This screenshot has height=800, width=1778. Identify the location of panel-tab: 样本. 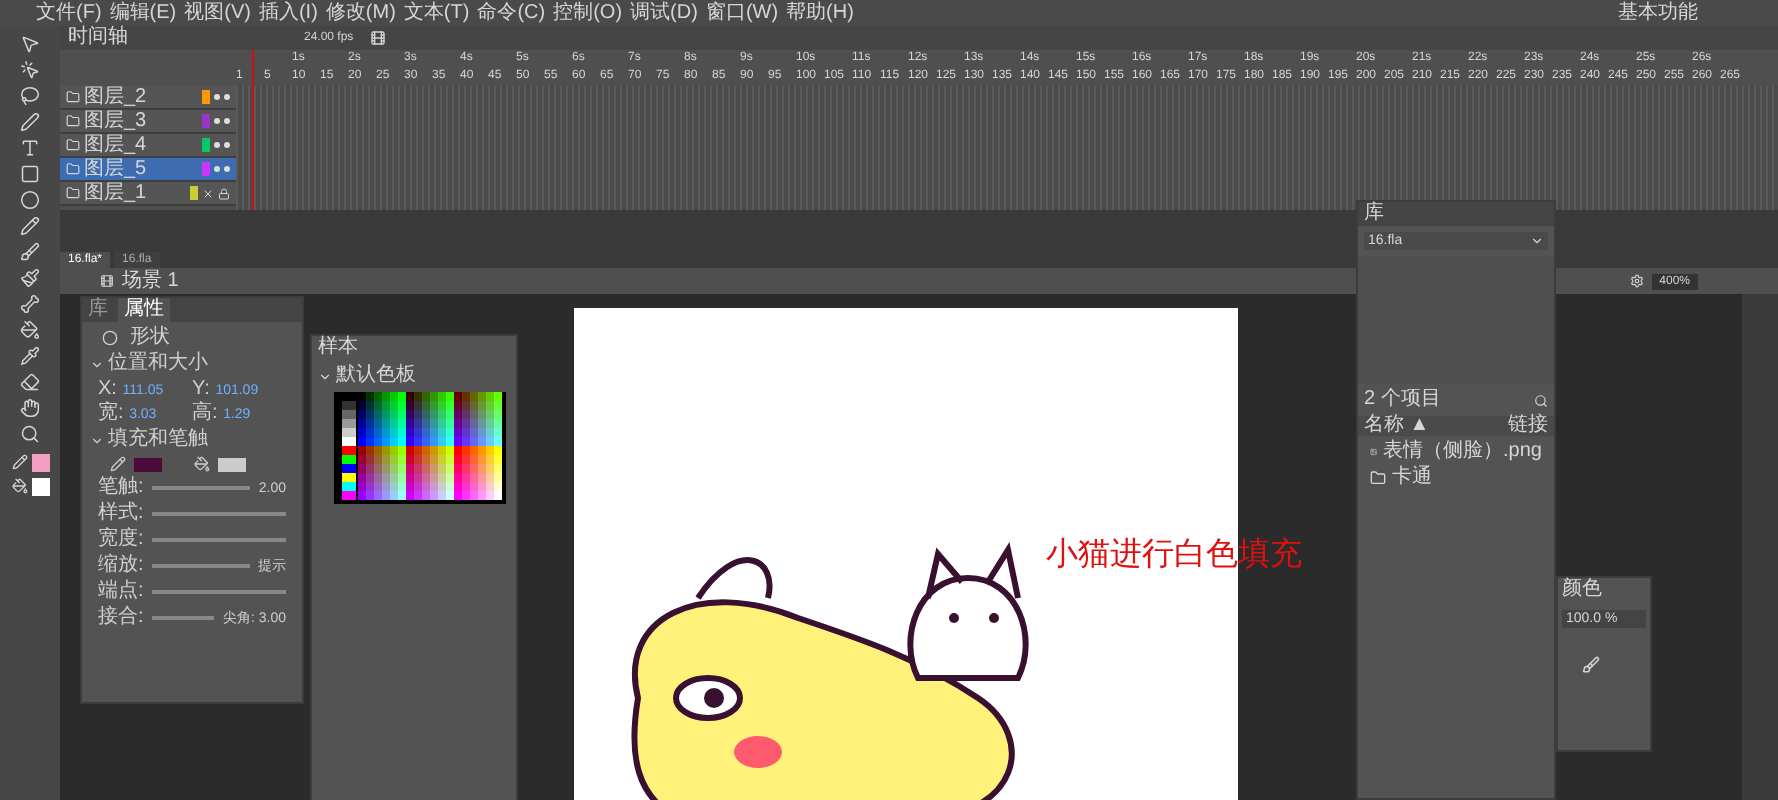
(414, 348).